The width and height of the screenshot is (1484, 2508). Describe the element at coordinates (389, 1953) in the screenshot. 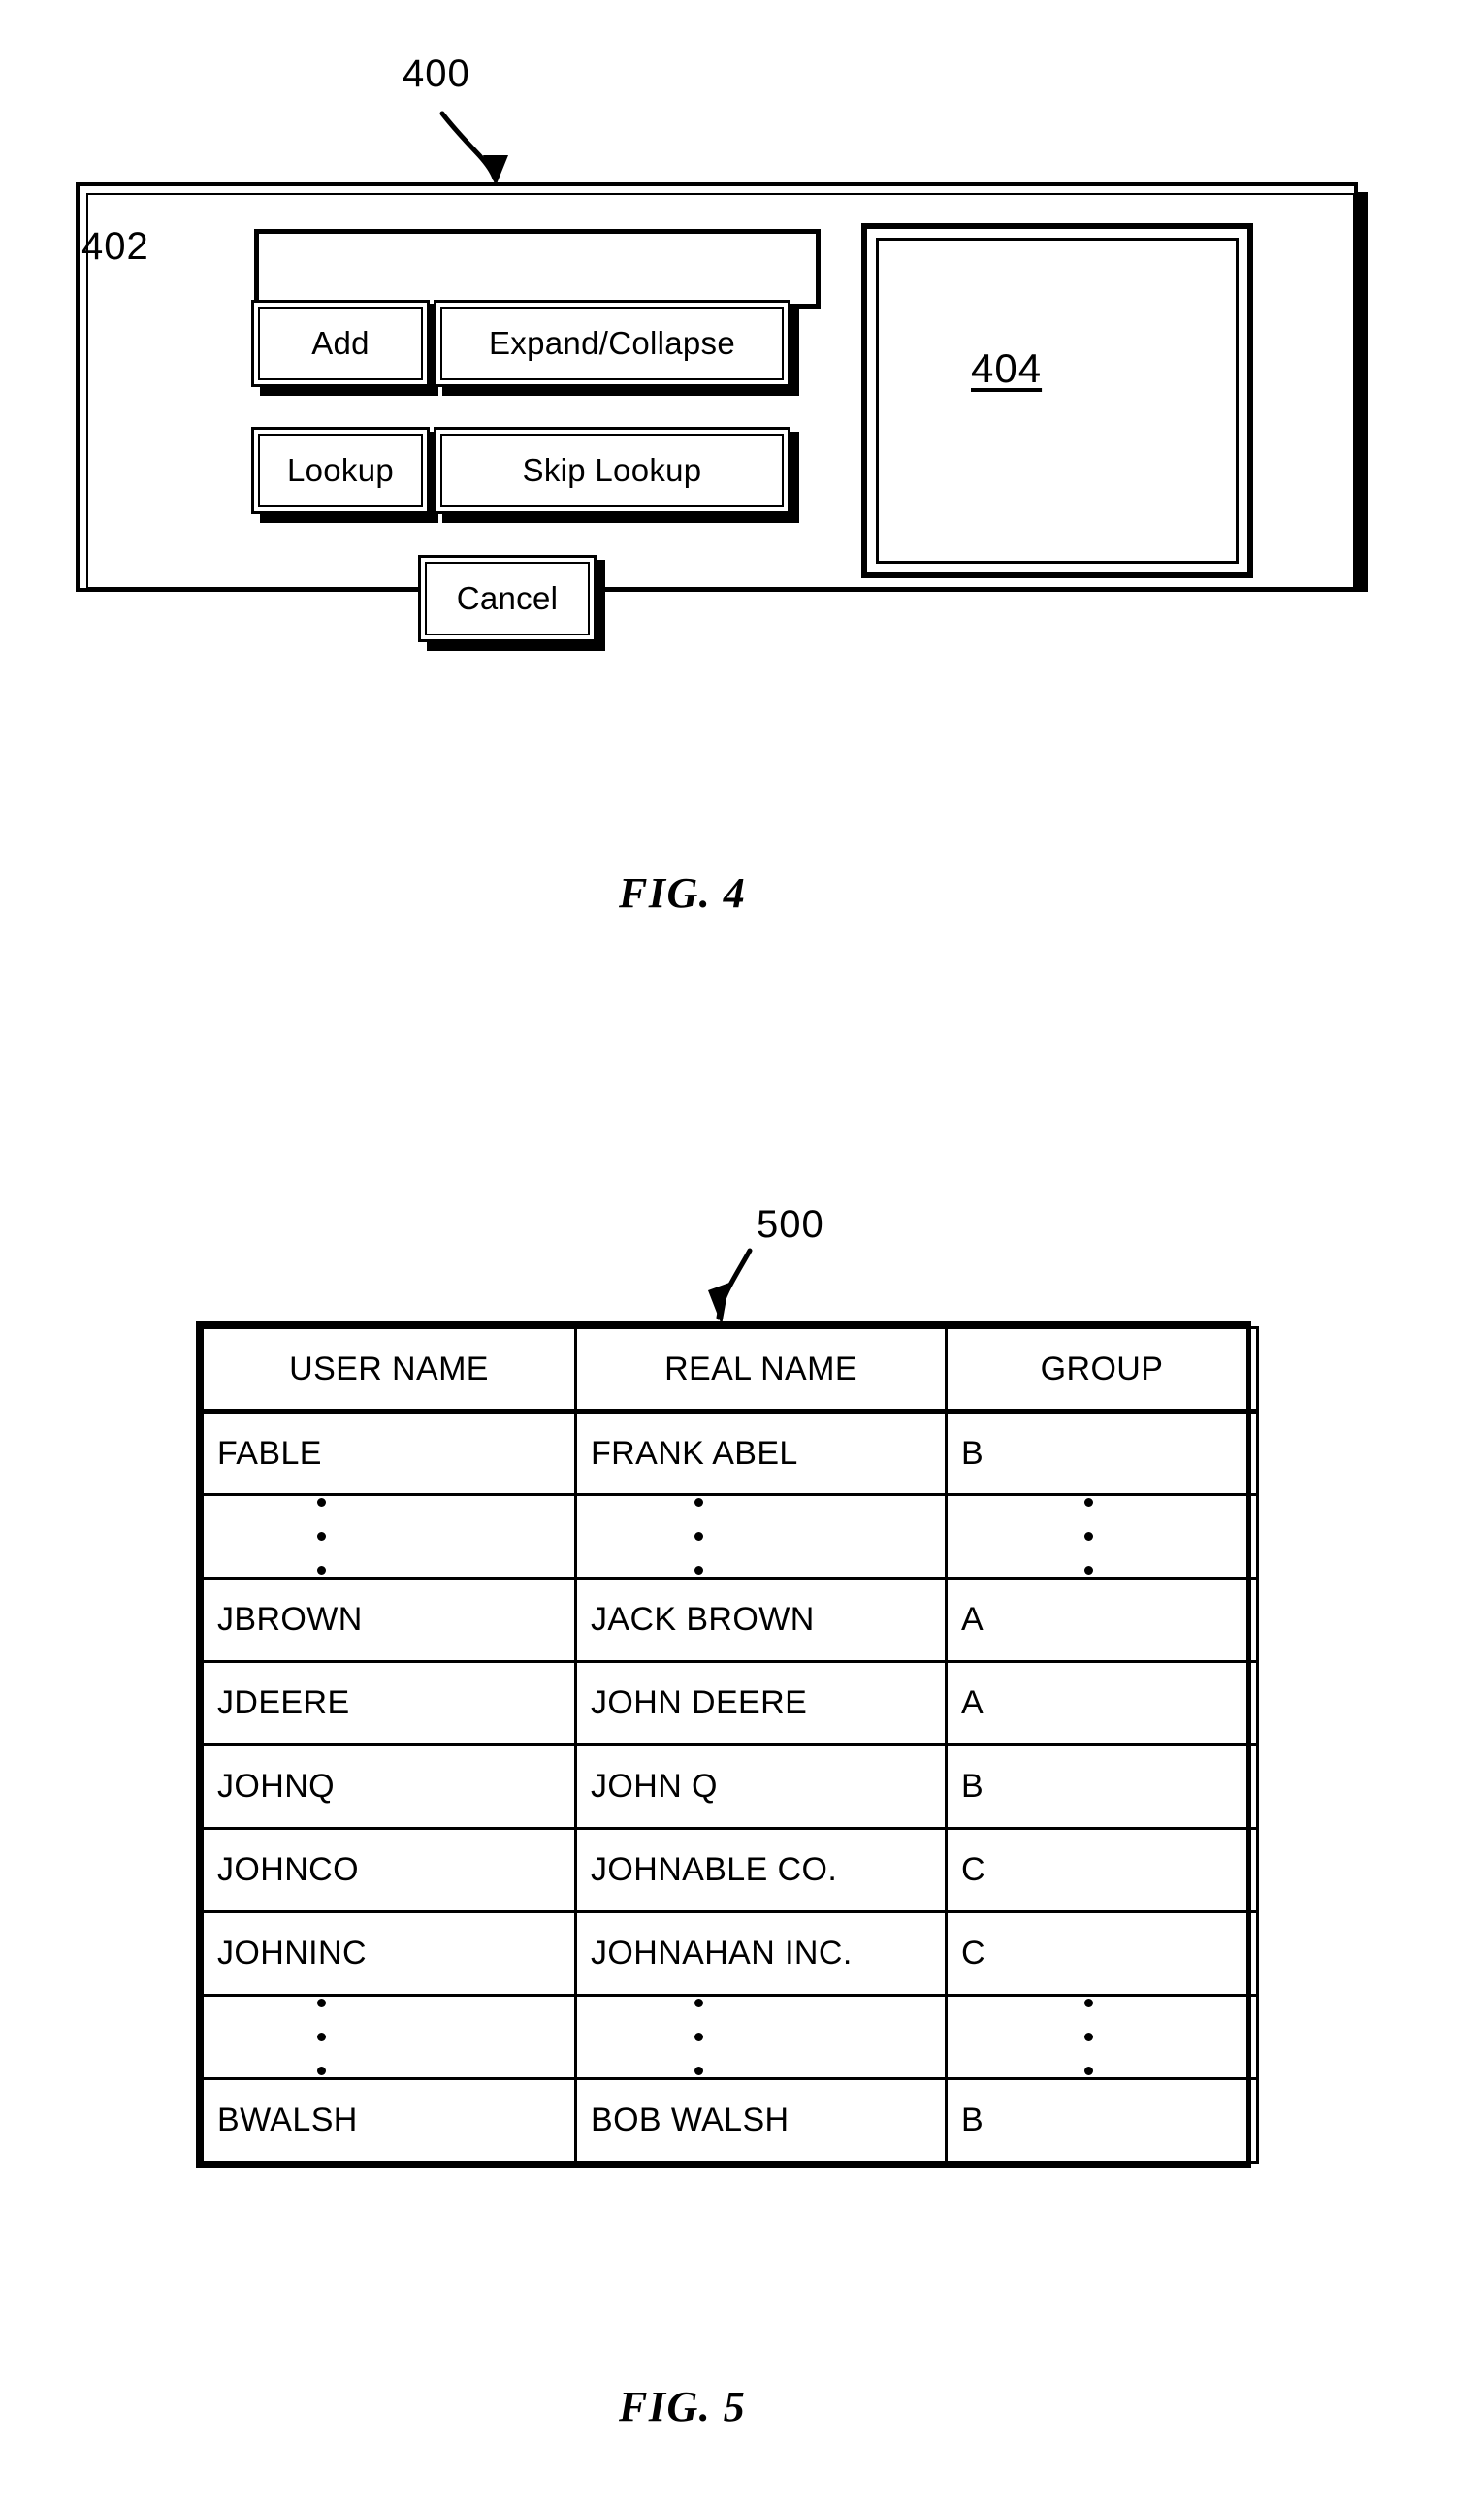

I see `cell-user-name: JOHNINC` at that location.